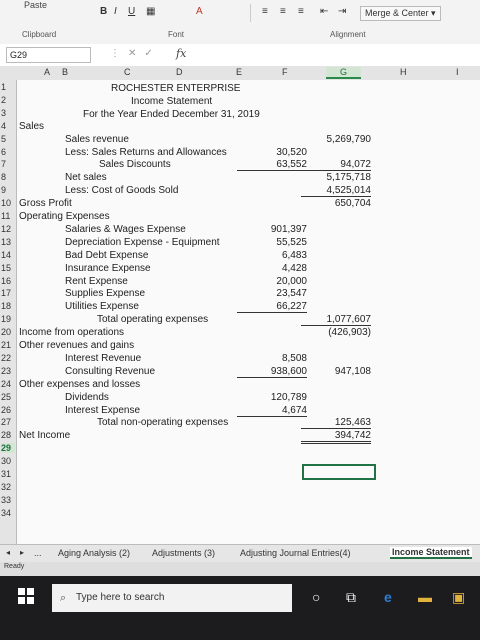  I want to click on row-header-2: 2, so click(8, 100).